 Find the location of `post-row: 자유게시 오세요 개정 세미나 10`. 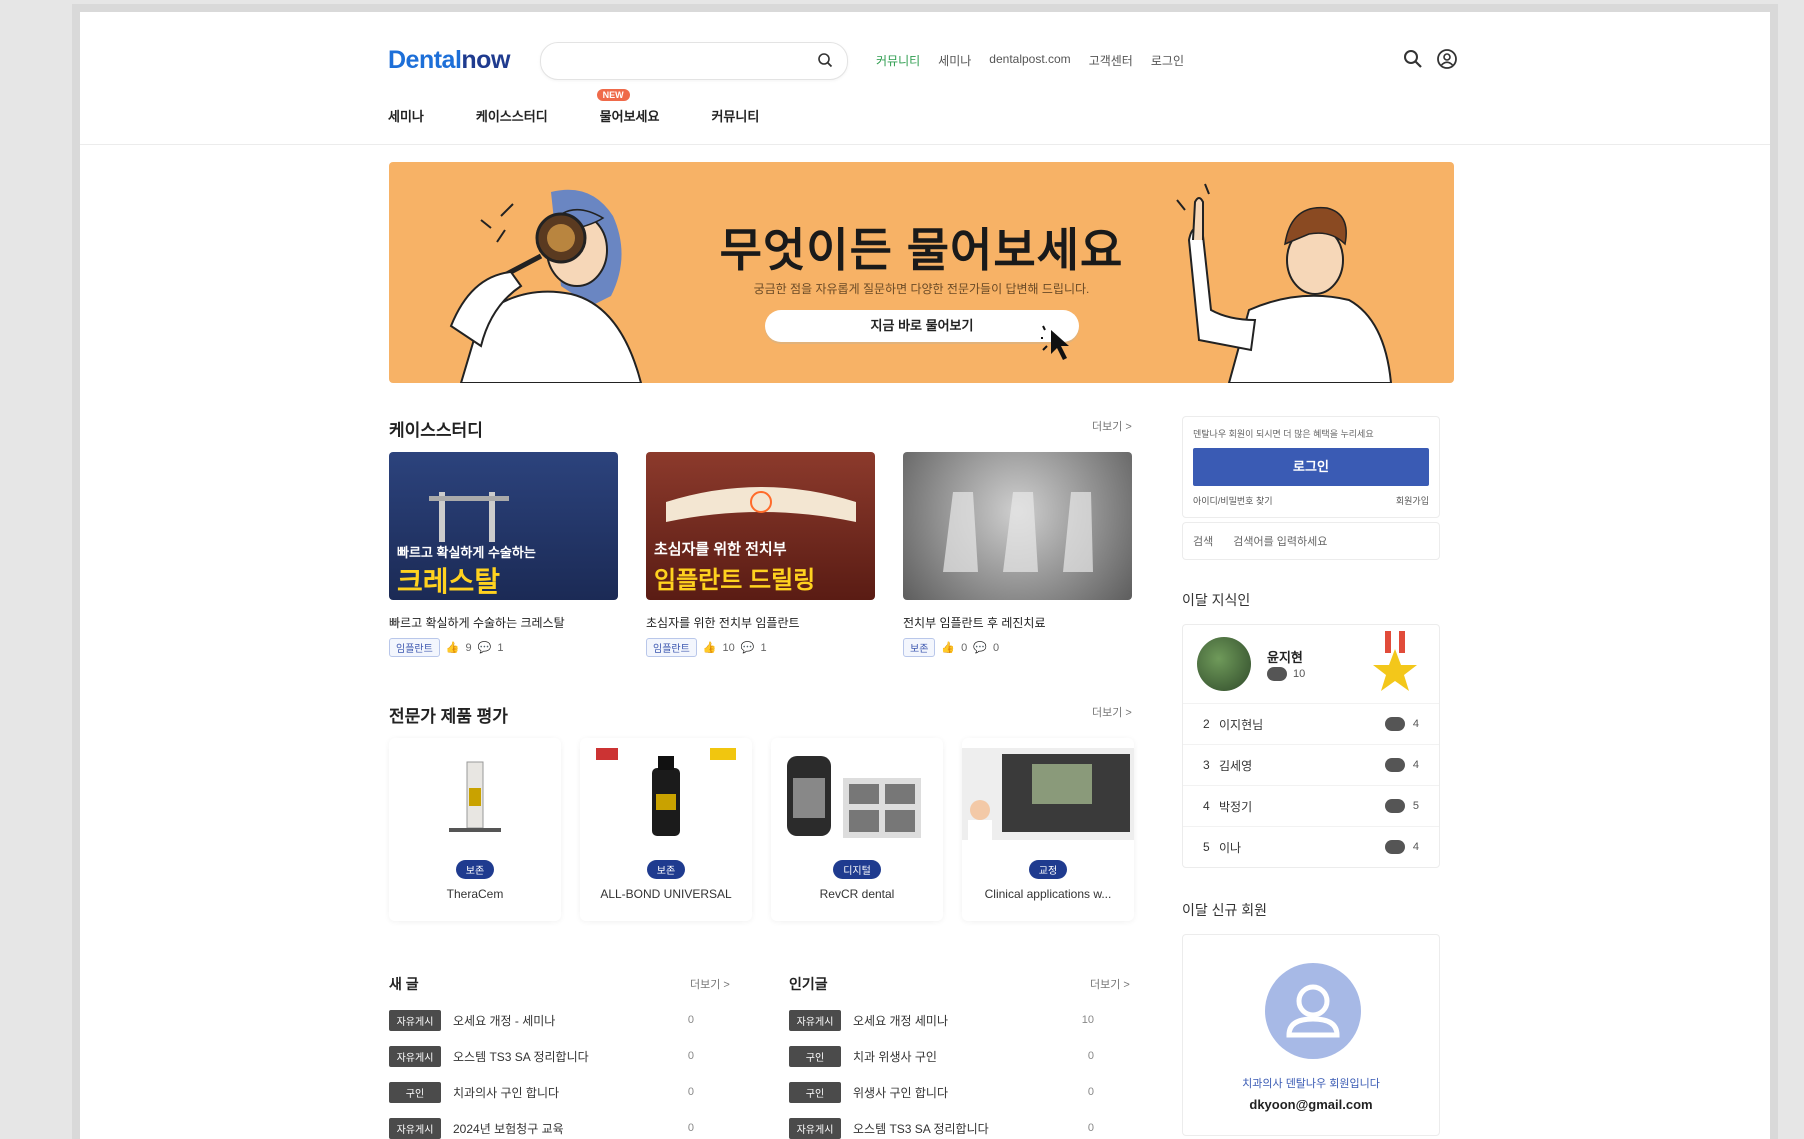

post-row: 자유게시 오세요 개정 세미나 10 is located at coordinates (941, 1020).